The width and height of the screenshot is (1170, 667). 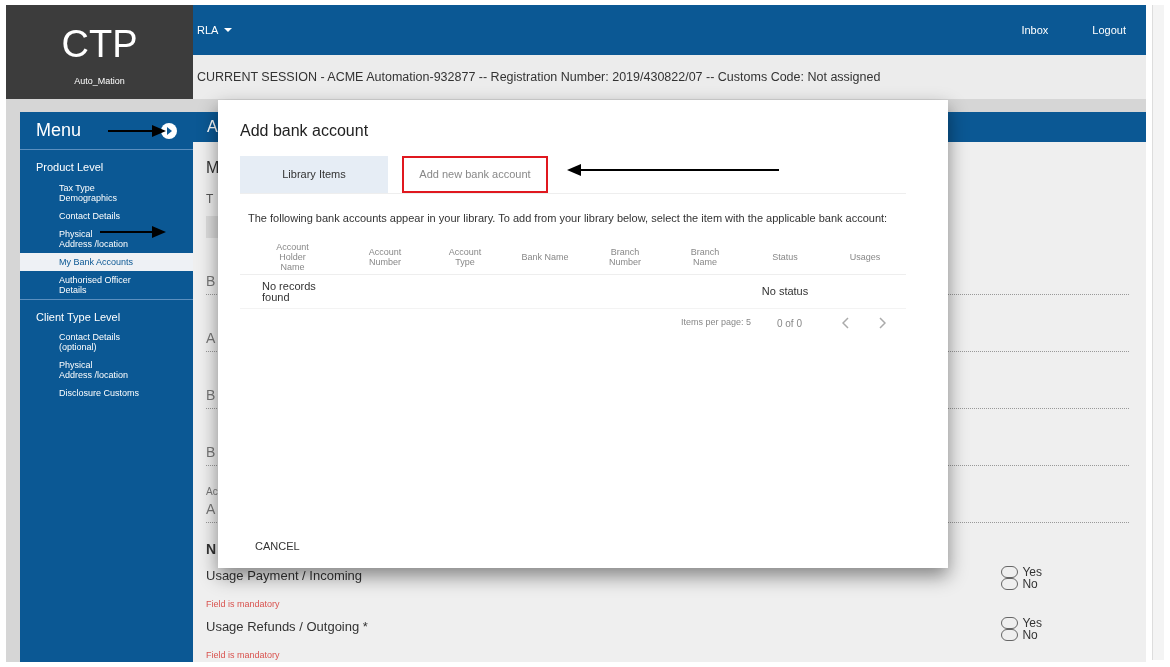 I want to click on sidebar-section: Client Type Level, so click(x=106, y=316).